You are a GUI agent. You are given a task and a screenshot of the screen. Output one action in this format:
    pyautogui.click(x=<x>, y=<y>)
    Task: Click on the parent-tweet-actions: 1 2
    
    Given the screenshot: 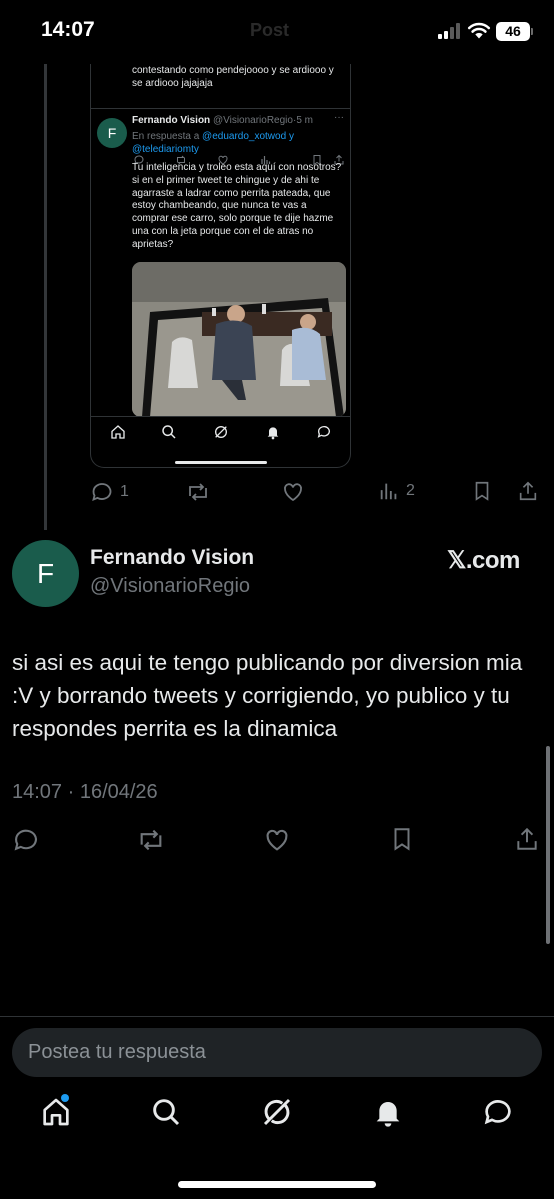 What is the action you would take?
    pyautogui.click(x=320, y=493)
    